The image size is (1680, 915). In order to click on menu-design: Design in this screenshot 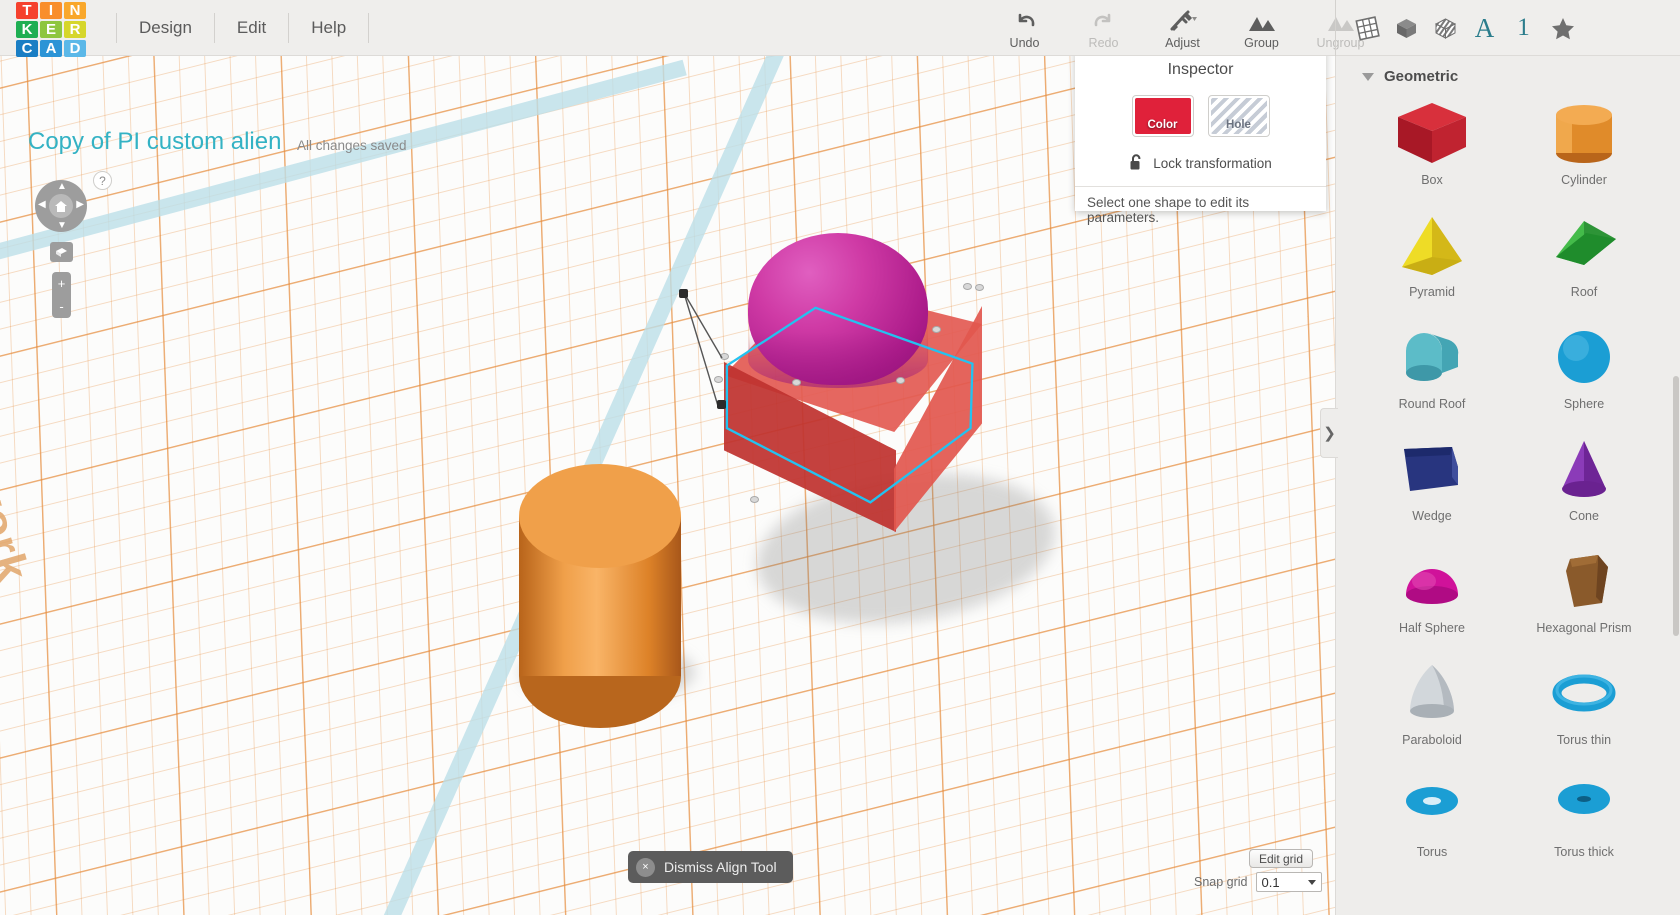, I will do `click(165, 27)`.